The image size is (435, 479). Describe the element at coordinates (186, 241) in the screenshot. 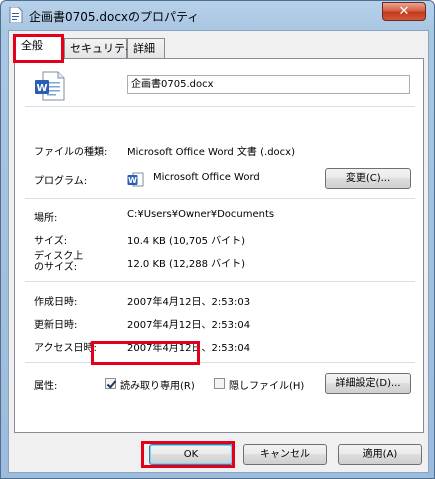

I see `size-value: 10.4 KB (10,705 バイト)` at that location.